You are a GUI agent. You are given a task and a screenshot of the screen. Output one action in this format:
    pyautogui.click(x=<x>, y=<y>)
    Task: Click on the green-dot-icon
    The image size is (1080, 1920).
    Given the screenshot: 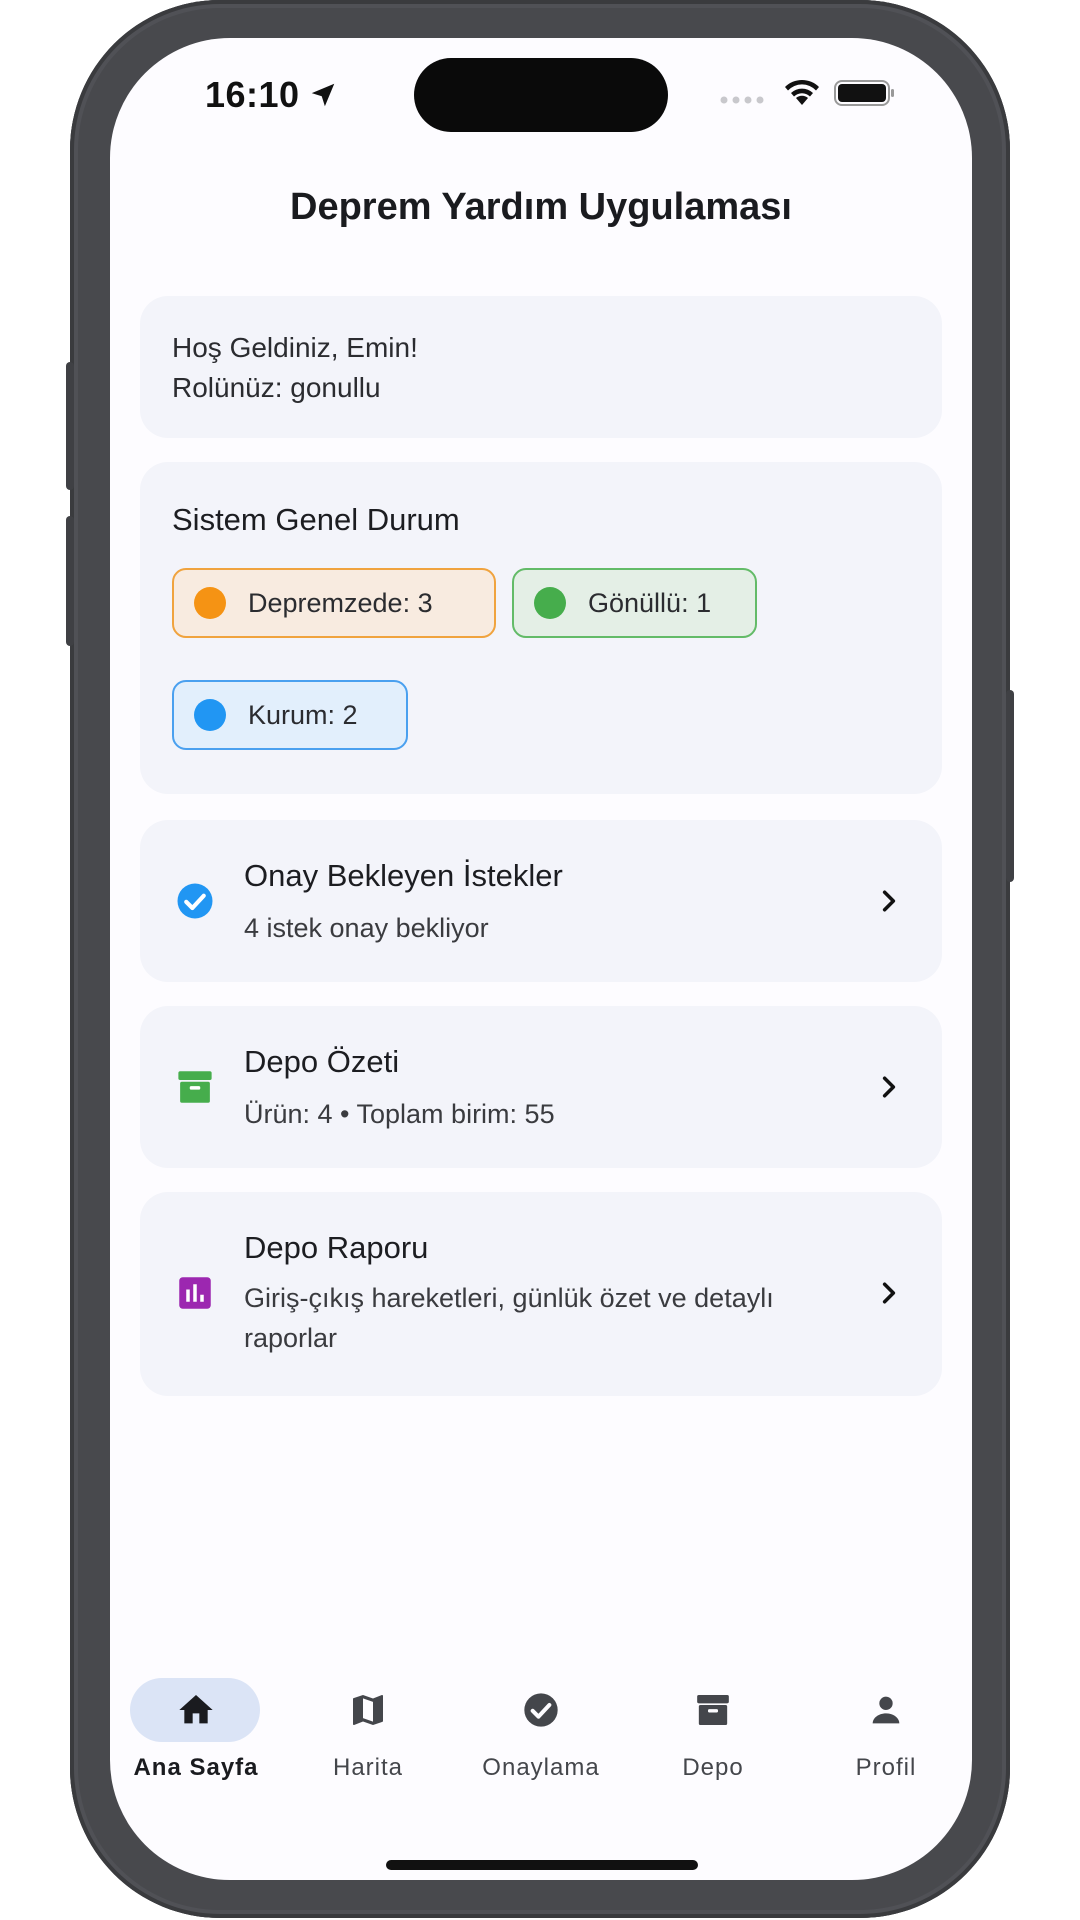 What is the action you would take?
    pyautogui.click(x=550, y=603)
    